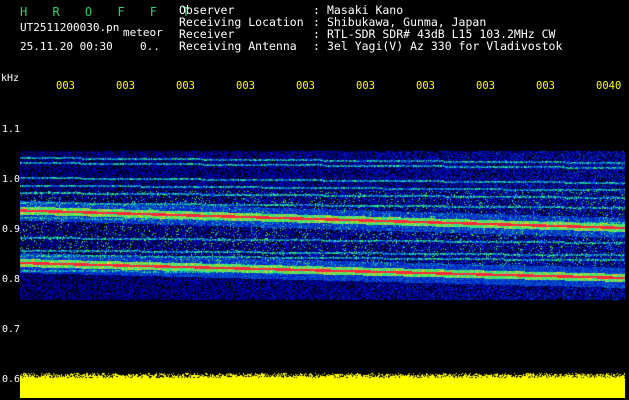  Describe the element at coordinates (238, 46) in the screenshot. I see `antenna-label: Receiving Antenna` at that location.